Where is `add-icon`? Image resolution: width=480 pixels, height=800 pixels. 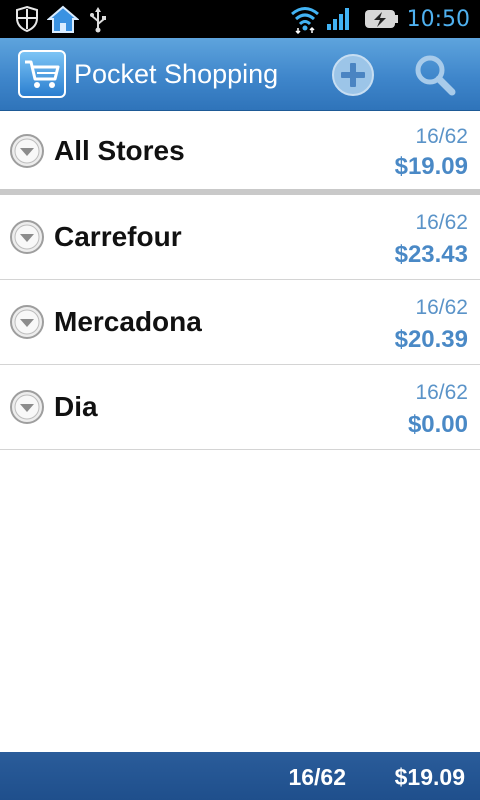 add-icon is located at coordinates (353, 75).